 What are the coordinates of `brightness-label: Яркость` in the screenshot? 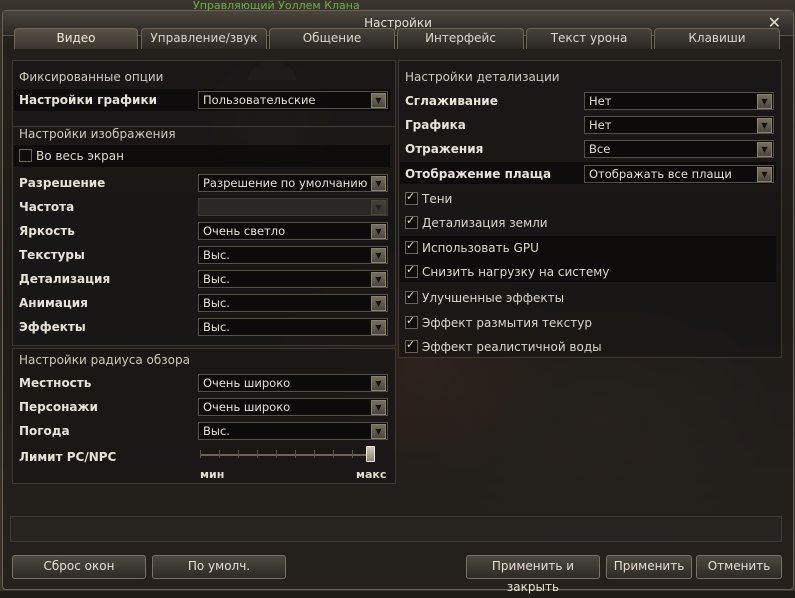 It's located at (47, 231).